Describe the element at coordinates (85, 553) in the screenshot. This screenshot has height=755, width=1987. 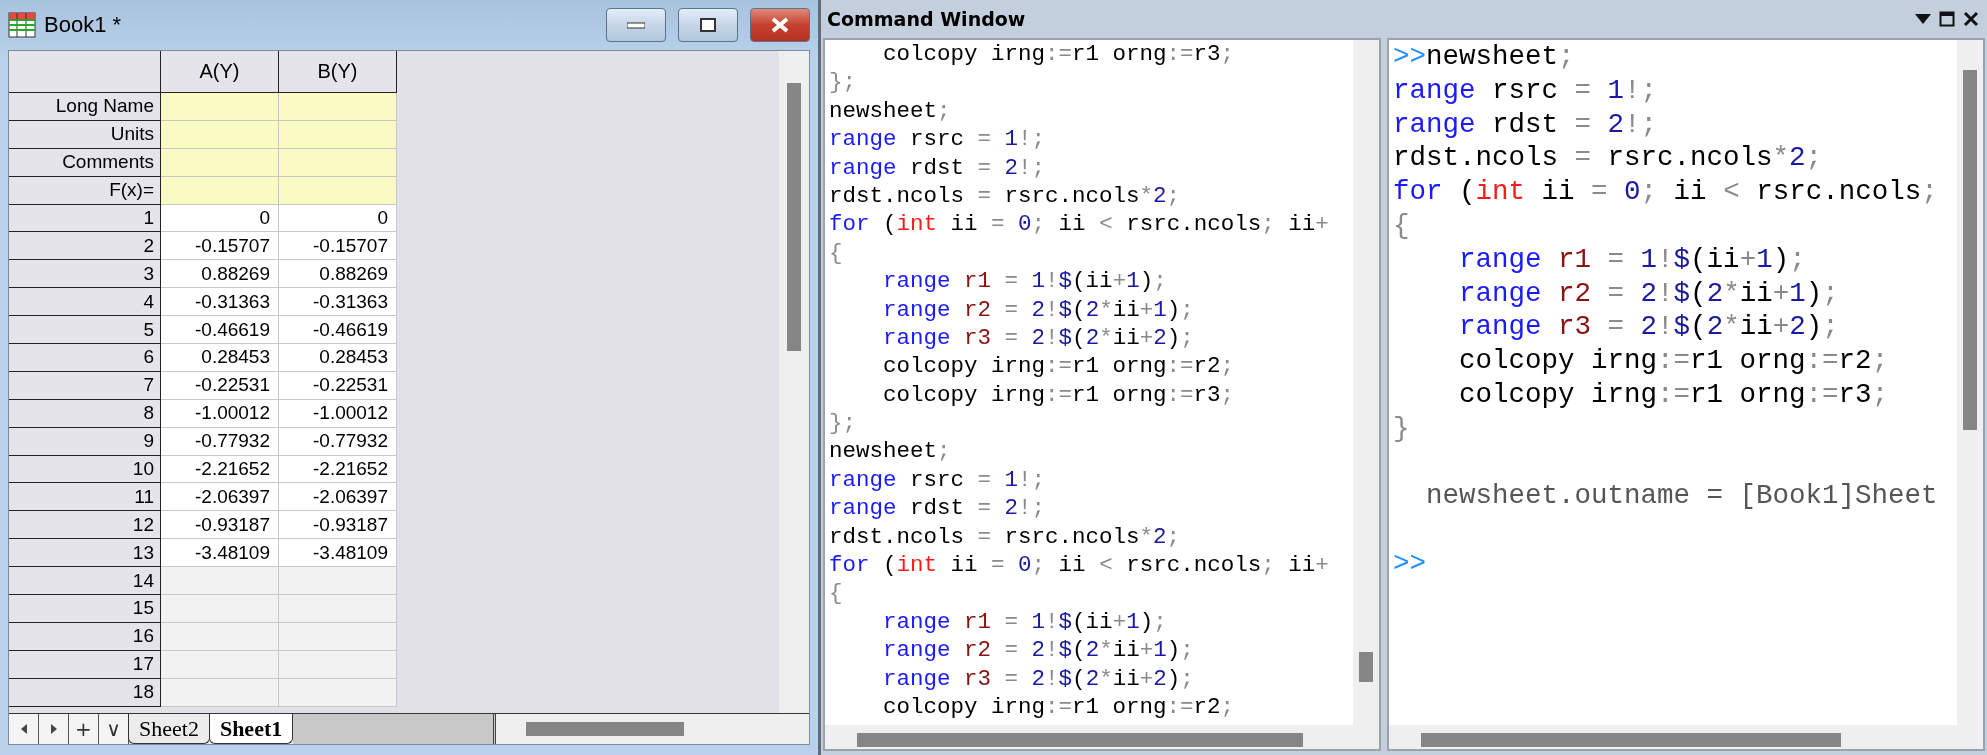
I see `row-label: 13` at that location.